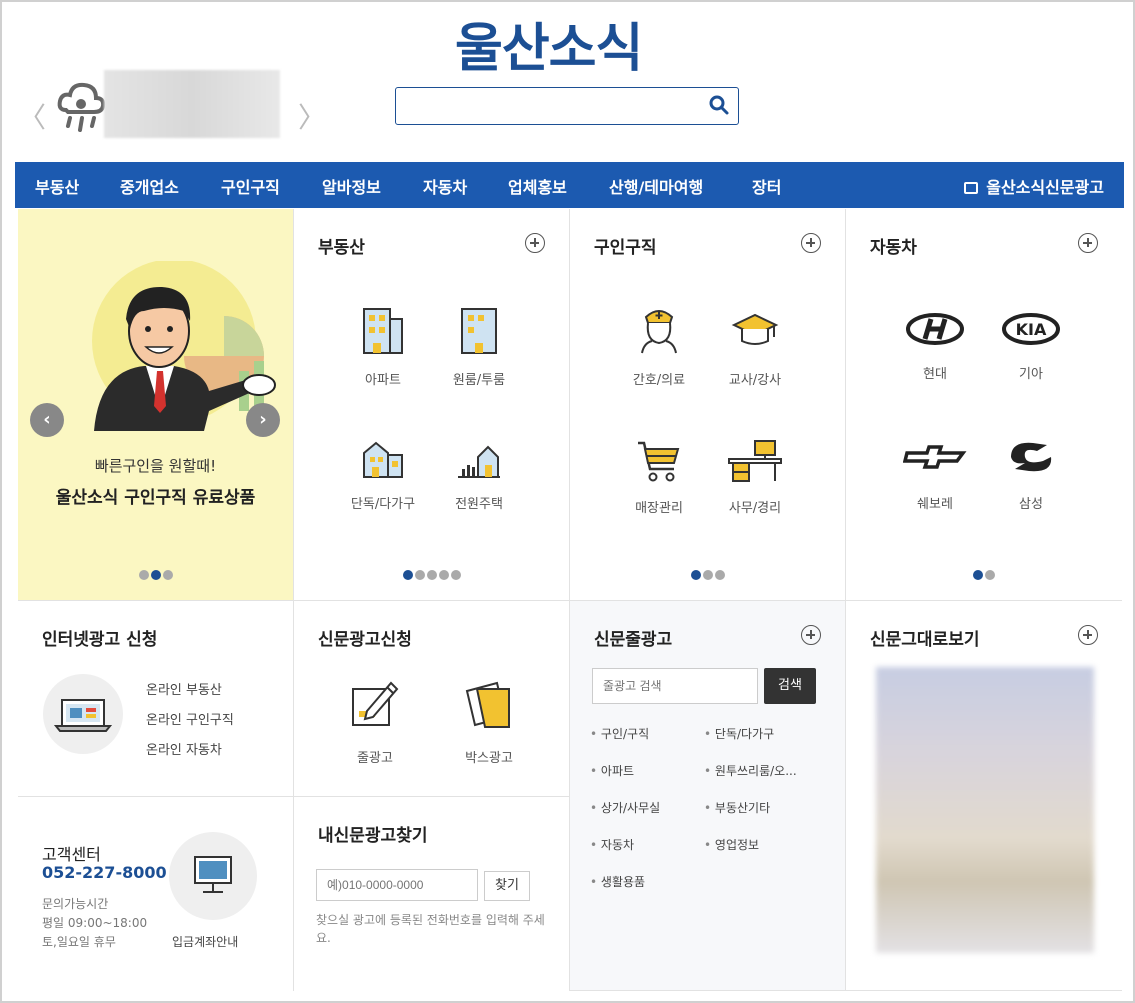 The width and height of the screenshot is (1135, 1003). What do you see at coordinates (432, 699) in the screenshot?
I see `newspaper-ad-apply-panel: 신문광고신청 줄광고 박스광고` at bounding box center [432, 699].